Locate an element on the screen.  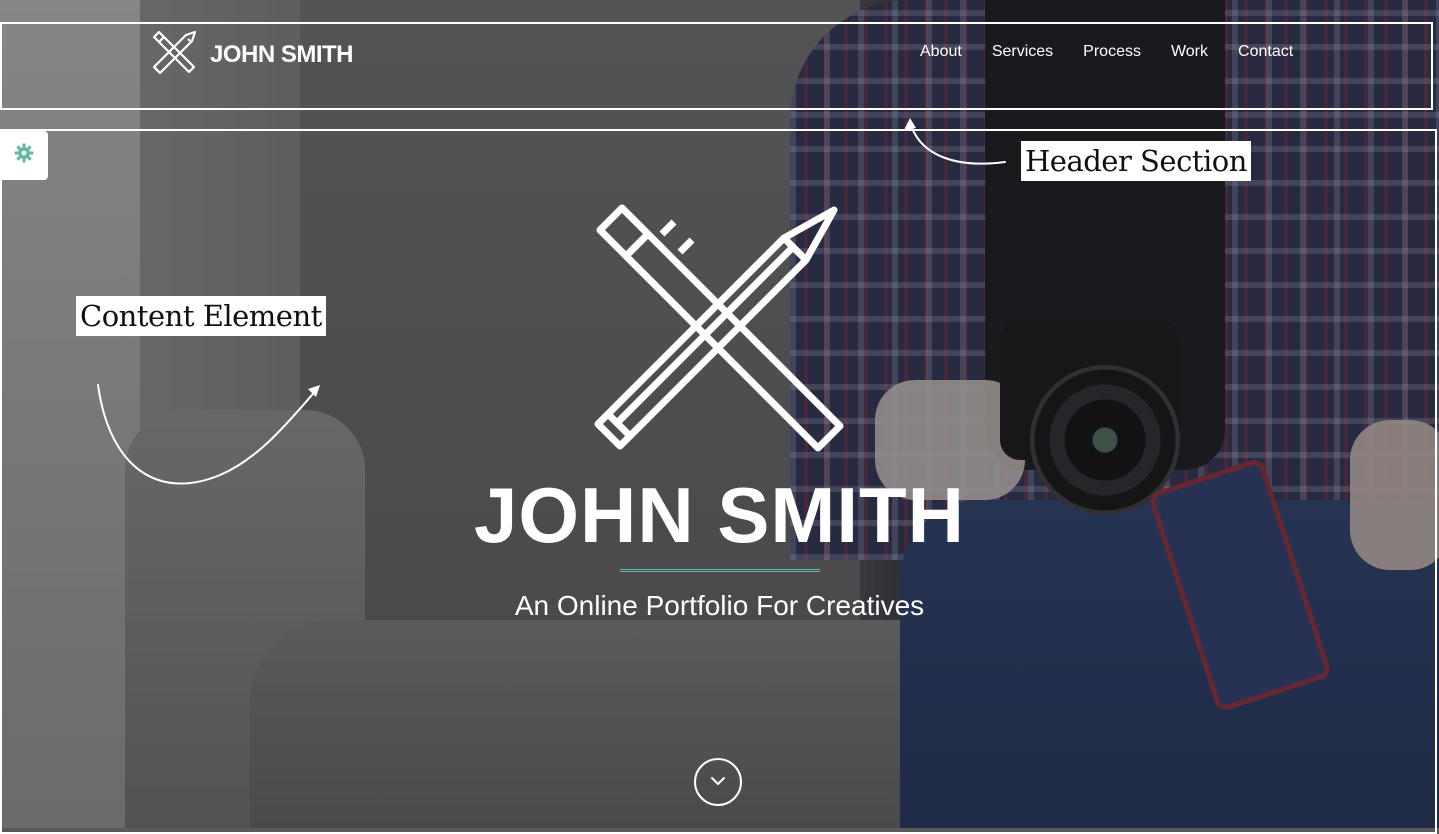
hero-title: JOHN SMITH is located at coordinates (719, 515).